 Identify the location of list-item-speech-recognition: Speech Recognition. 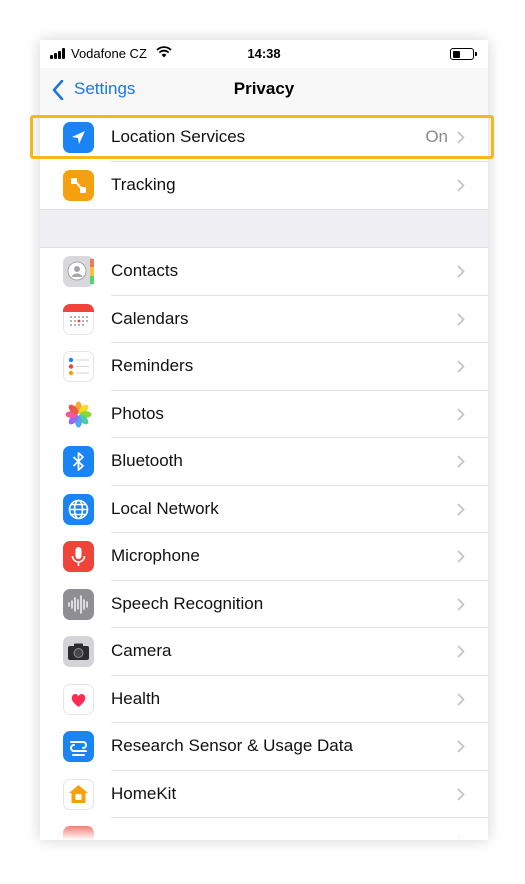
(264, 604).